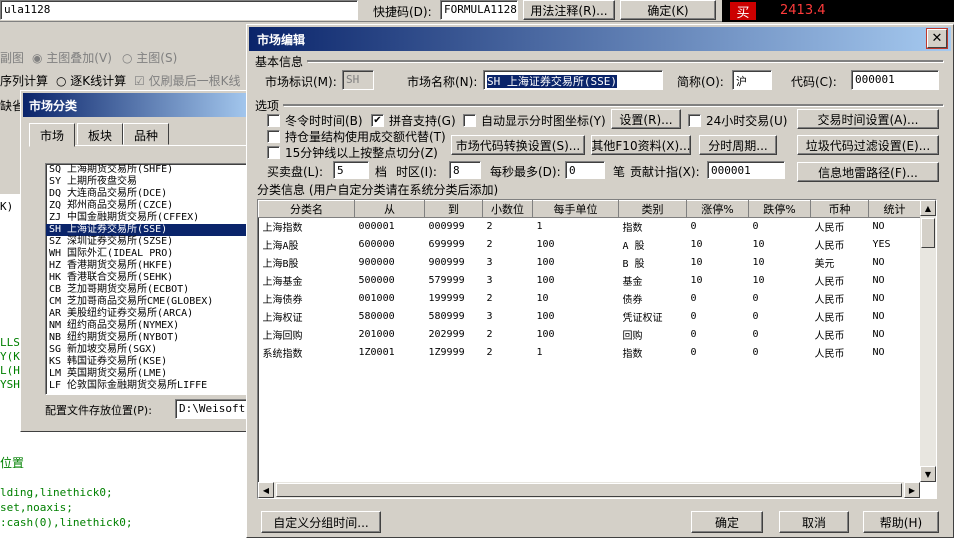 This screenshot has height=538, width=954. I want to click on radio-main-chart: ○ 主图(S), so click(149, 57).